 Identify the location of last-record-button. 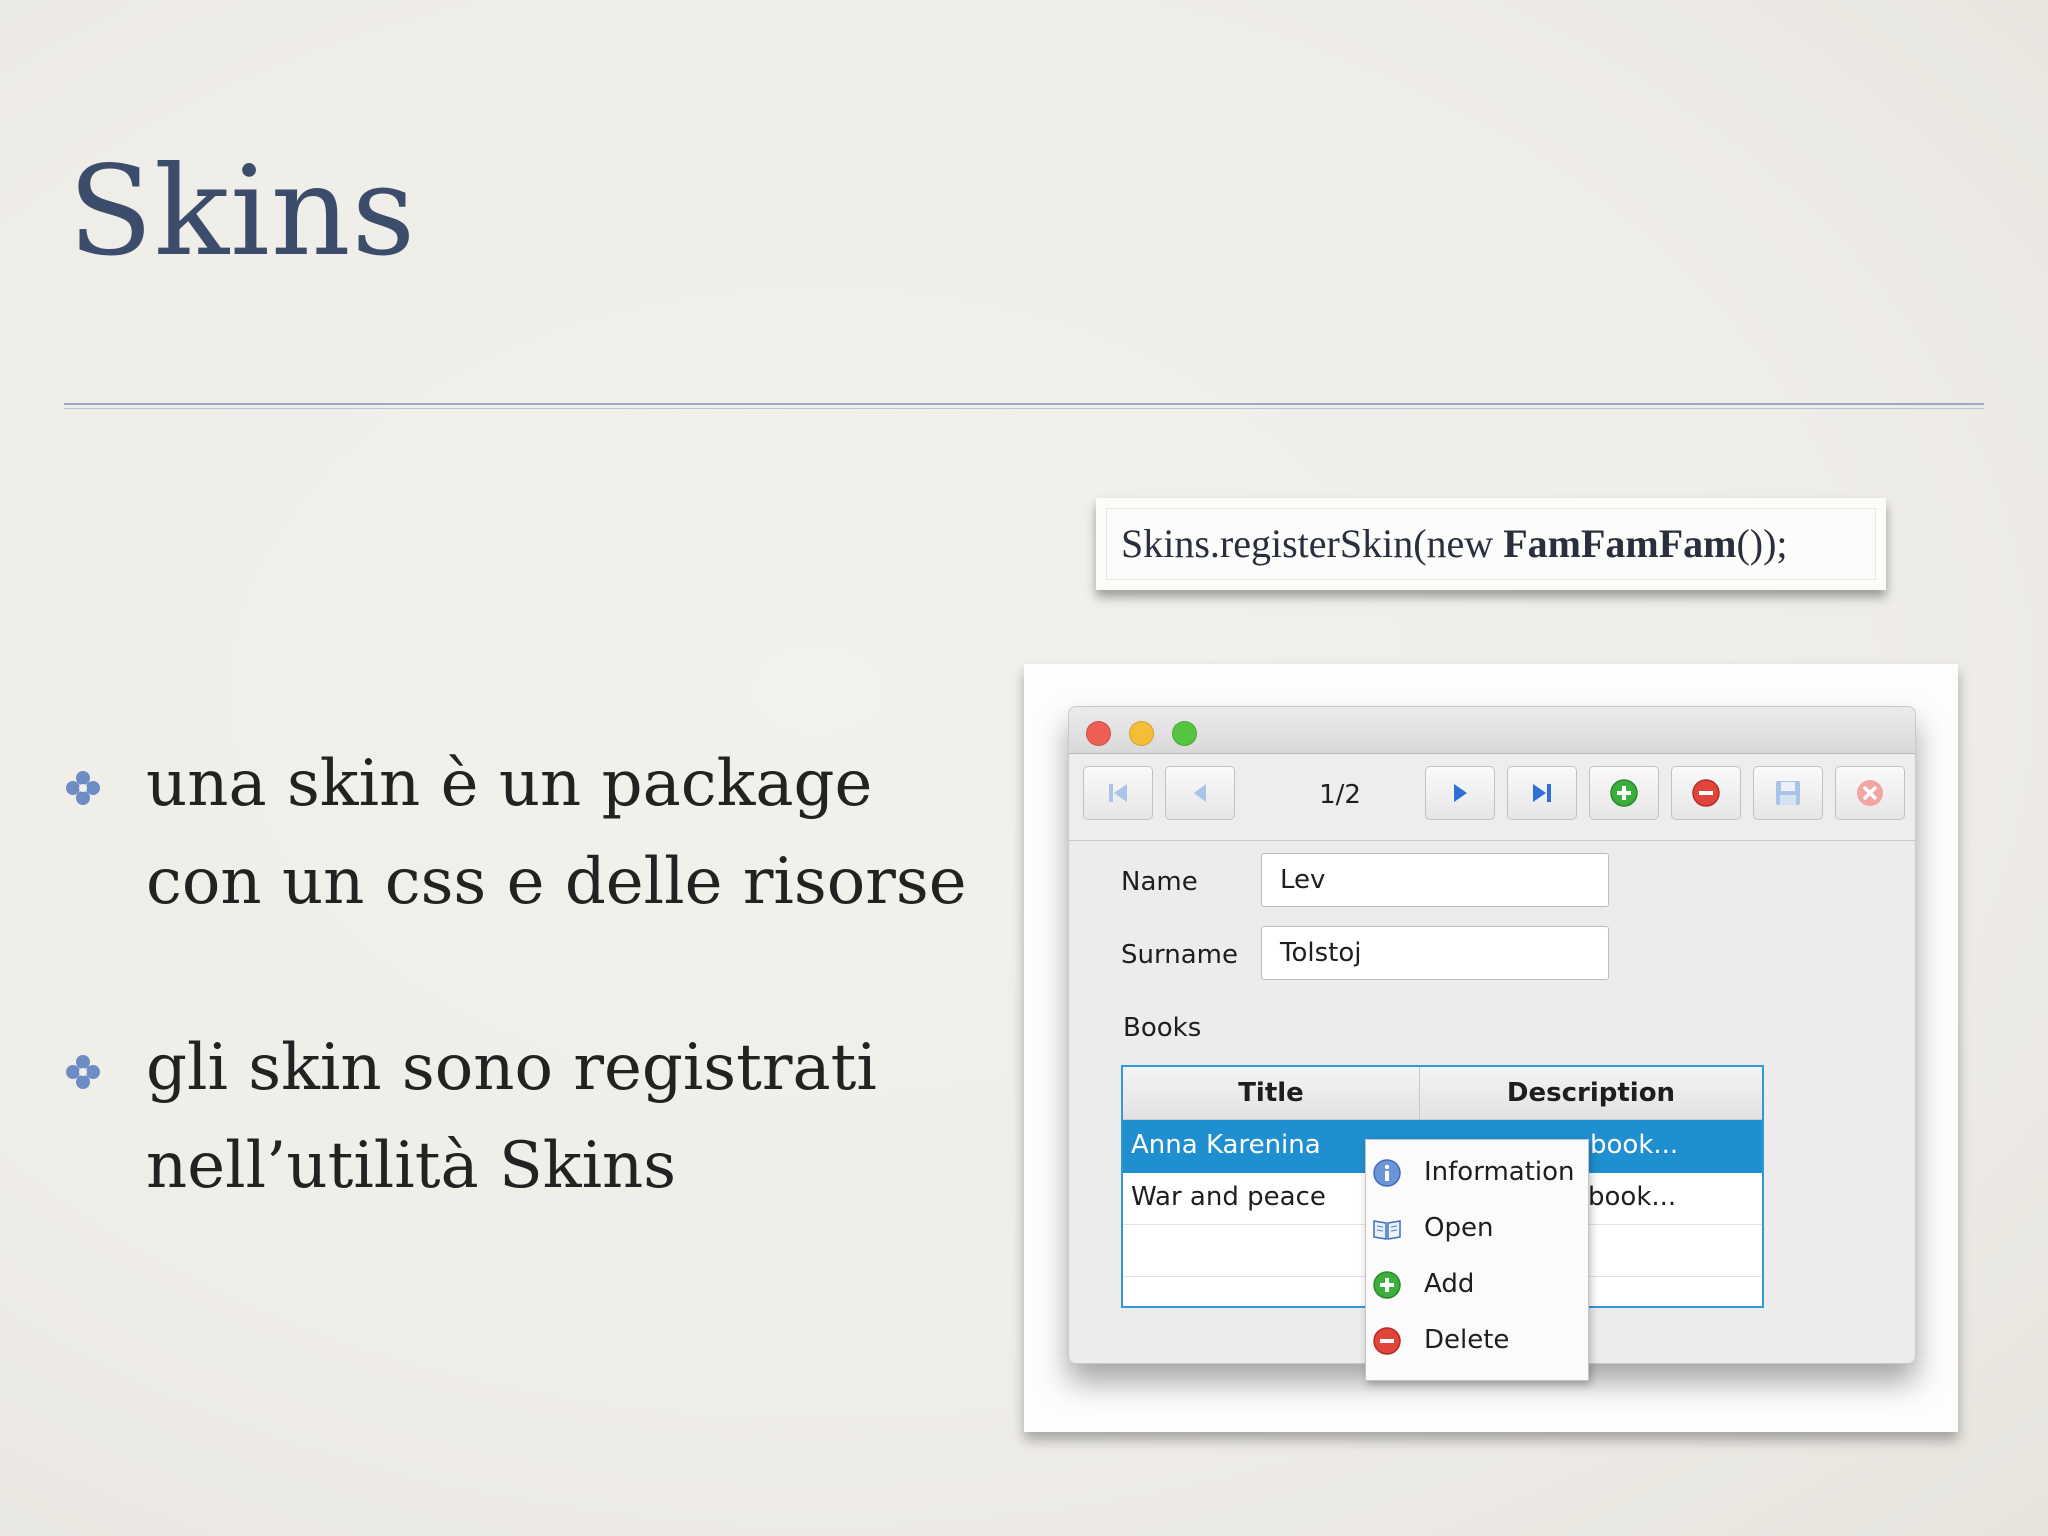
(1542, 793).